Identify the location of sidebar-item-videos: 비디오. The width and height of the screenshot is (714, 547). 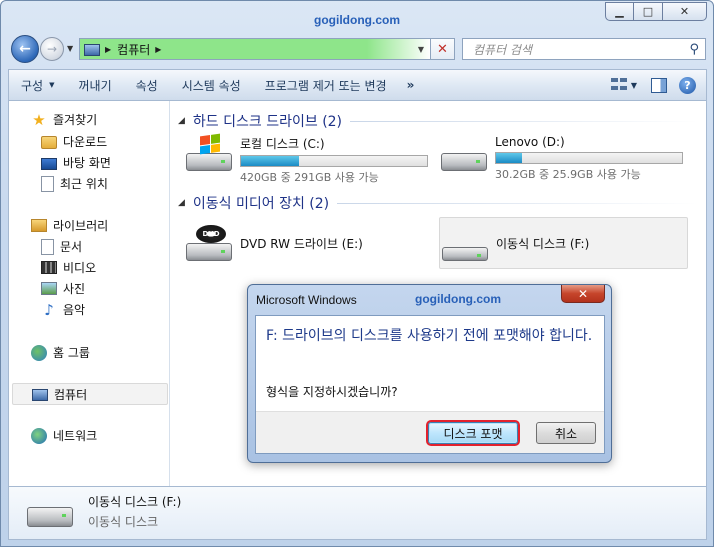
(68, 267).